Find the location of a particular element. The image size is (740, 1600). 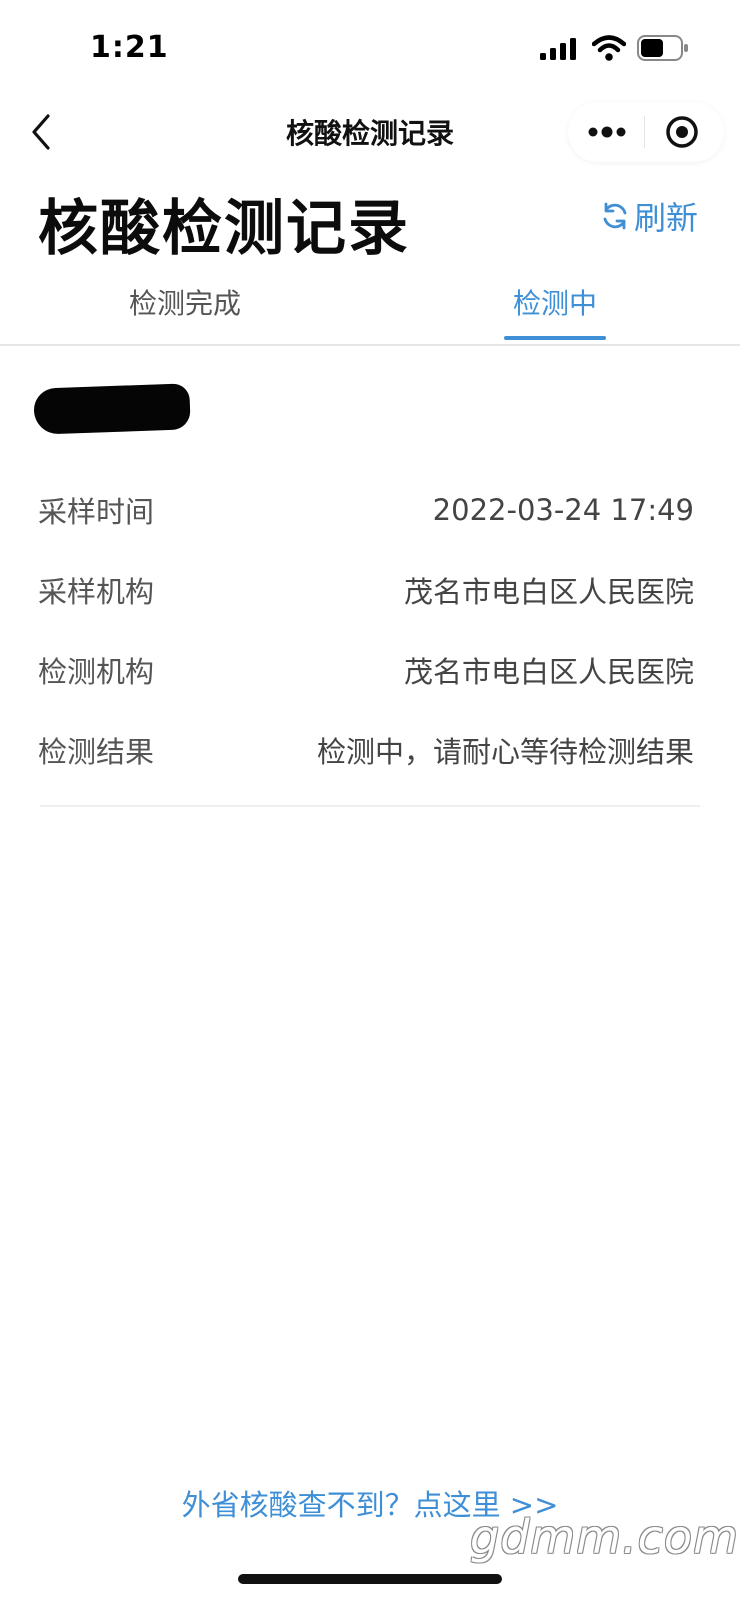

record-row-test-result: 检测结果 检测中，请耐心等待检测结果 is located at coordinates (366, 750).